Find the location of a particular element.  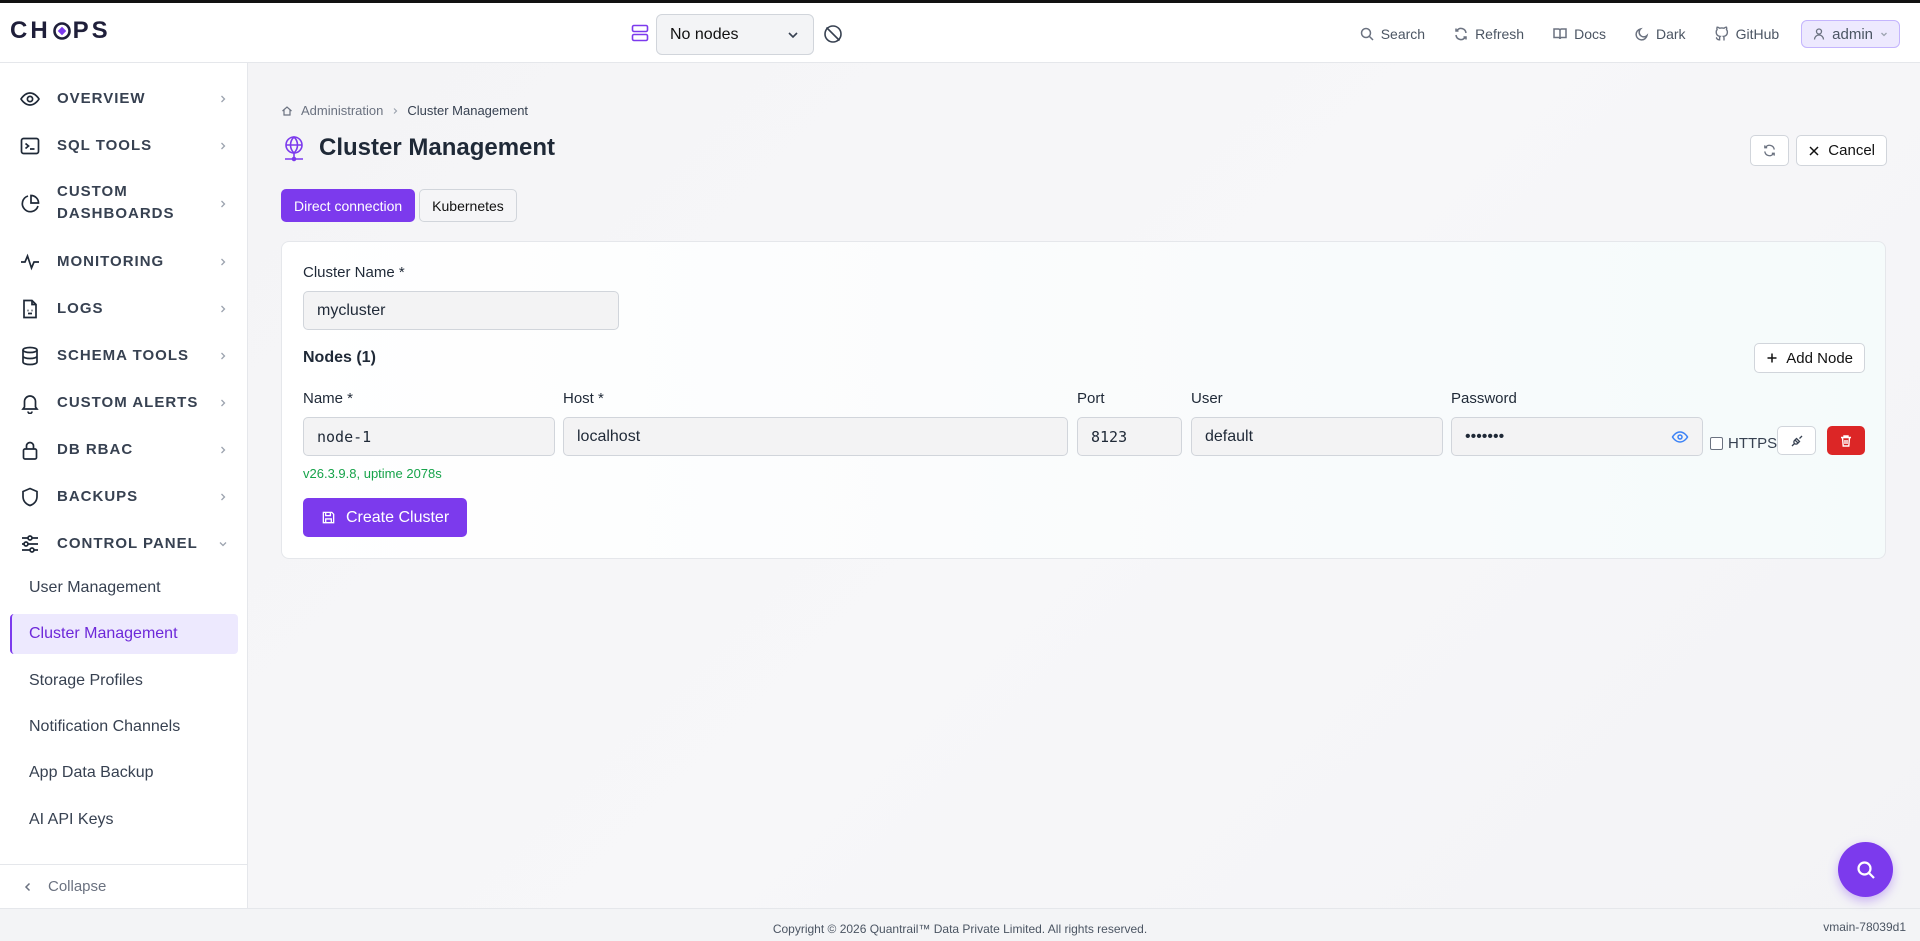

user-menu-button: admin is located at coordinates (1850, 34).